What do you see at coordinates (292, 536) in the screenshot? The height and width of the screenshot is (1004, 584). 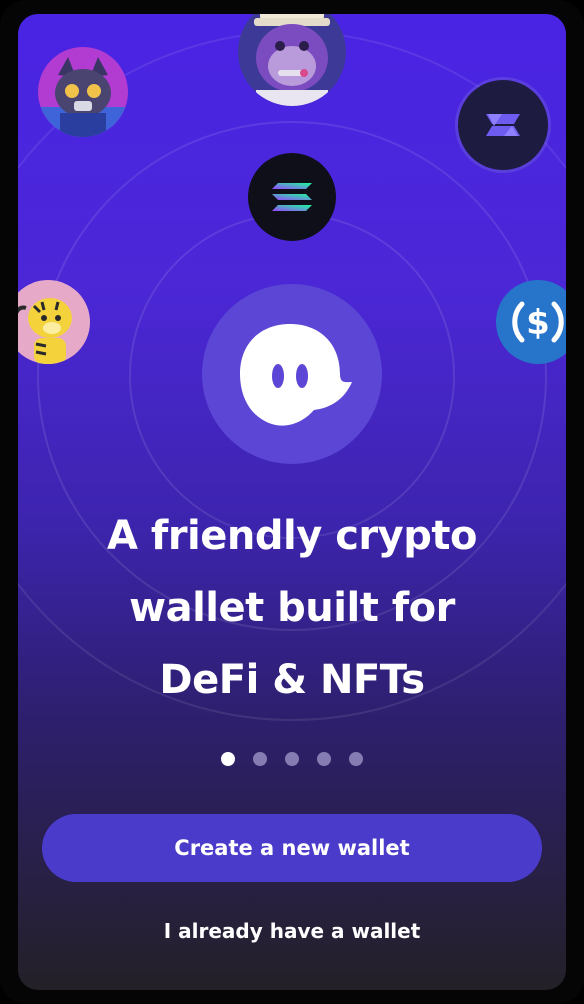 I see `headline-line-1: A friendly crypto` at bounding box center [292, 536].